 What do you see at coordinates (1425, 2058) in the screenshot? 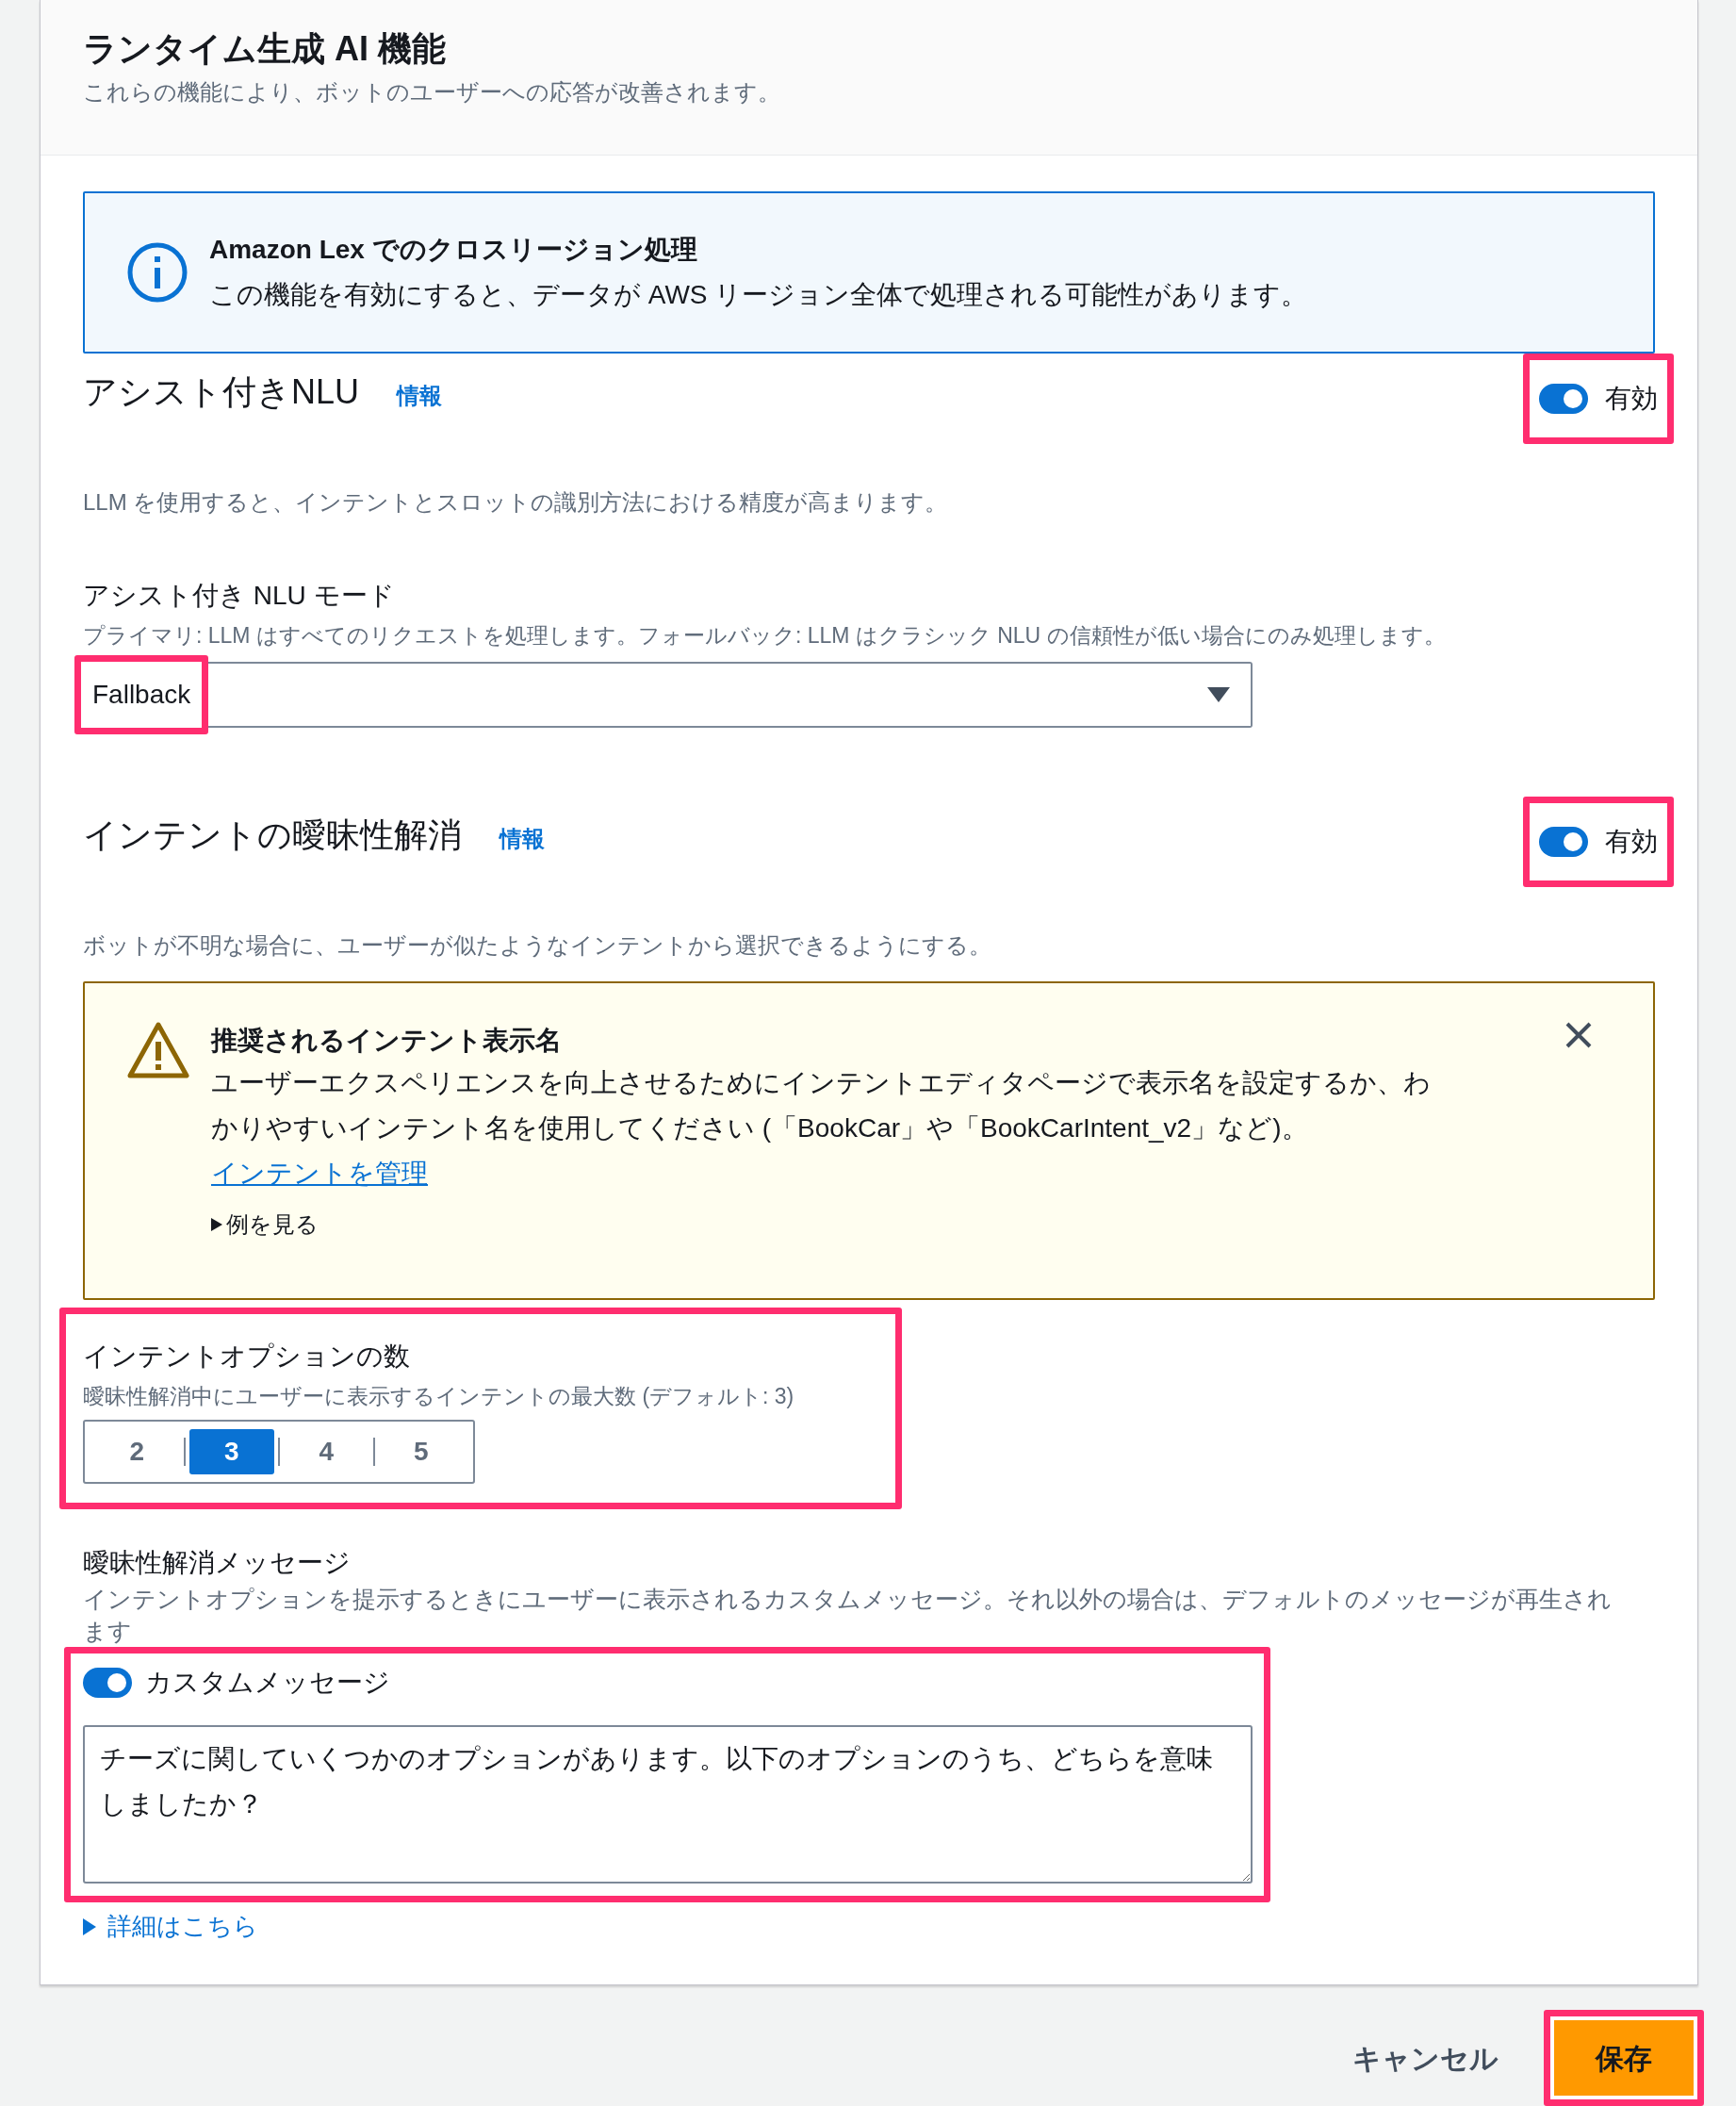
I see `cancel-button: キャンセル` at bounding box center [1425, 2058].